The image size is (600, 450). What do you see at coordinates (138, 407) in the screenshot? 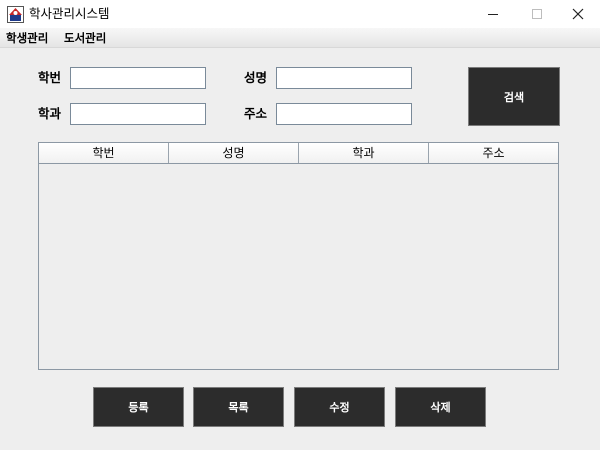
I see `register-button: 등록` at bounding box center [138, 407].